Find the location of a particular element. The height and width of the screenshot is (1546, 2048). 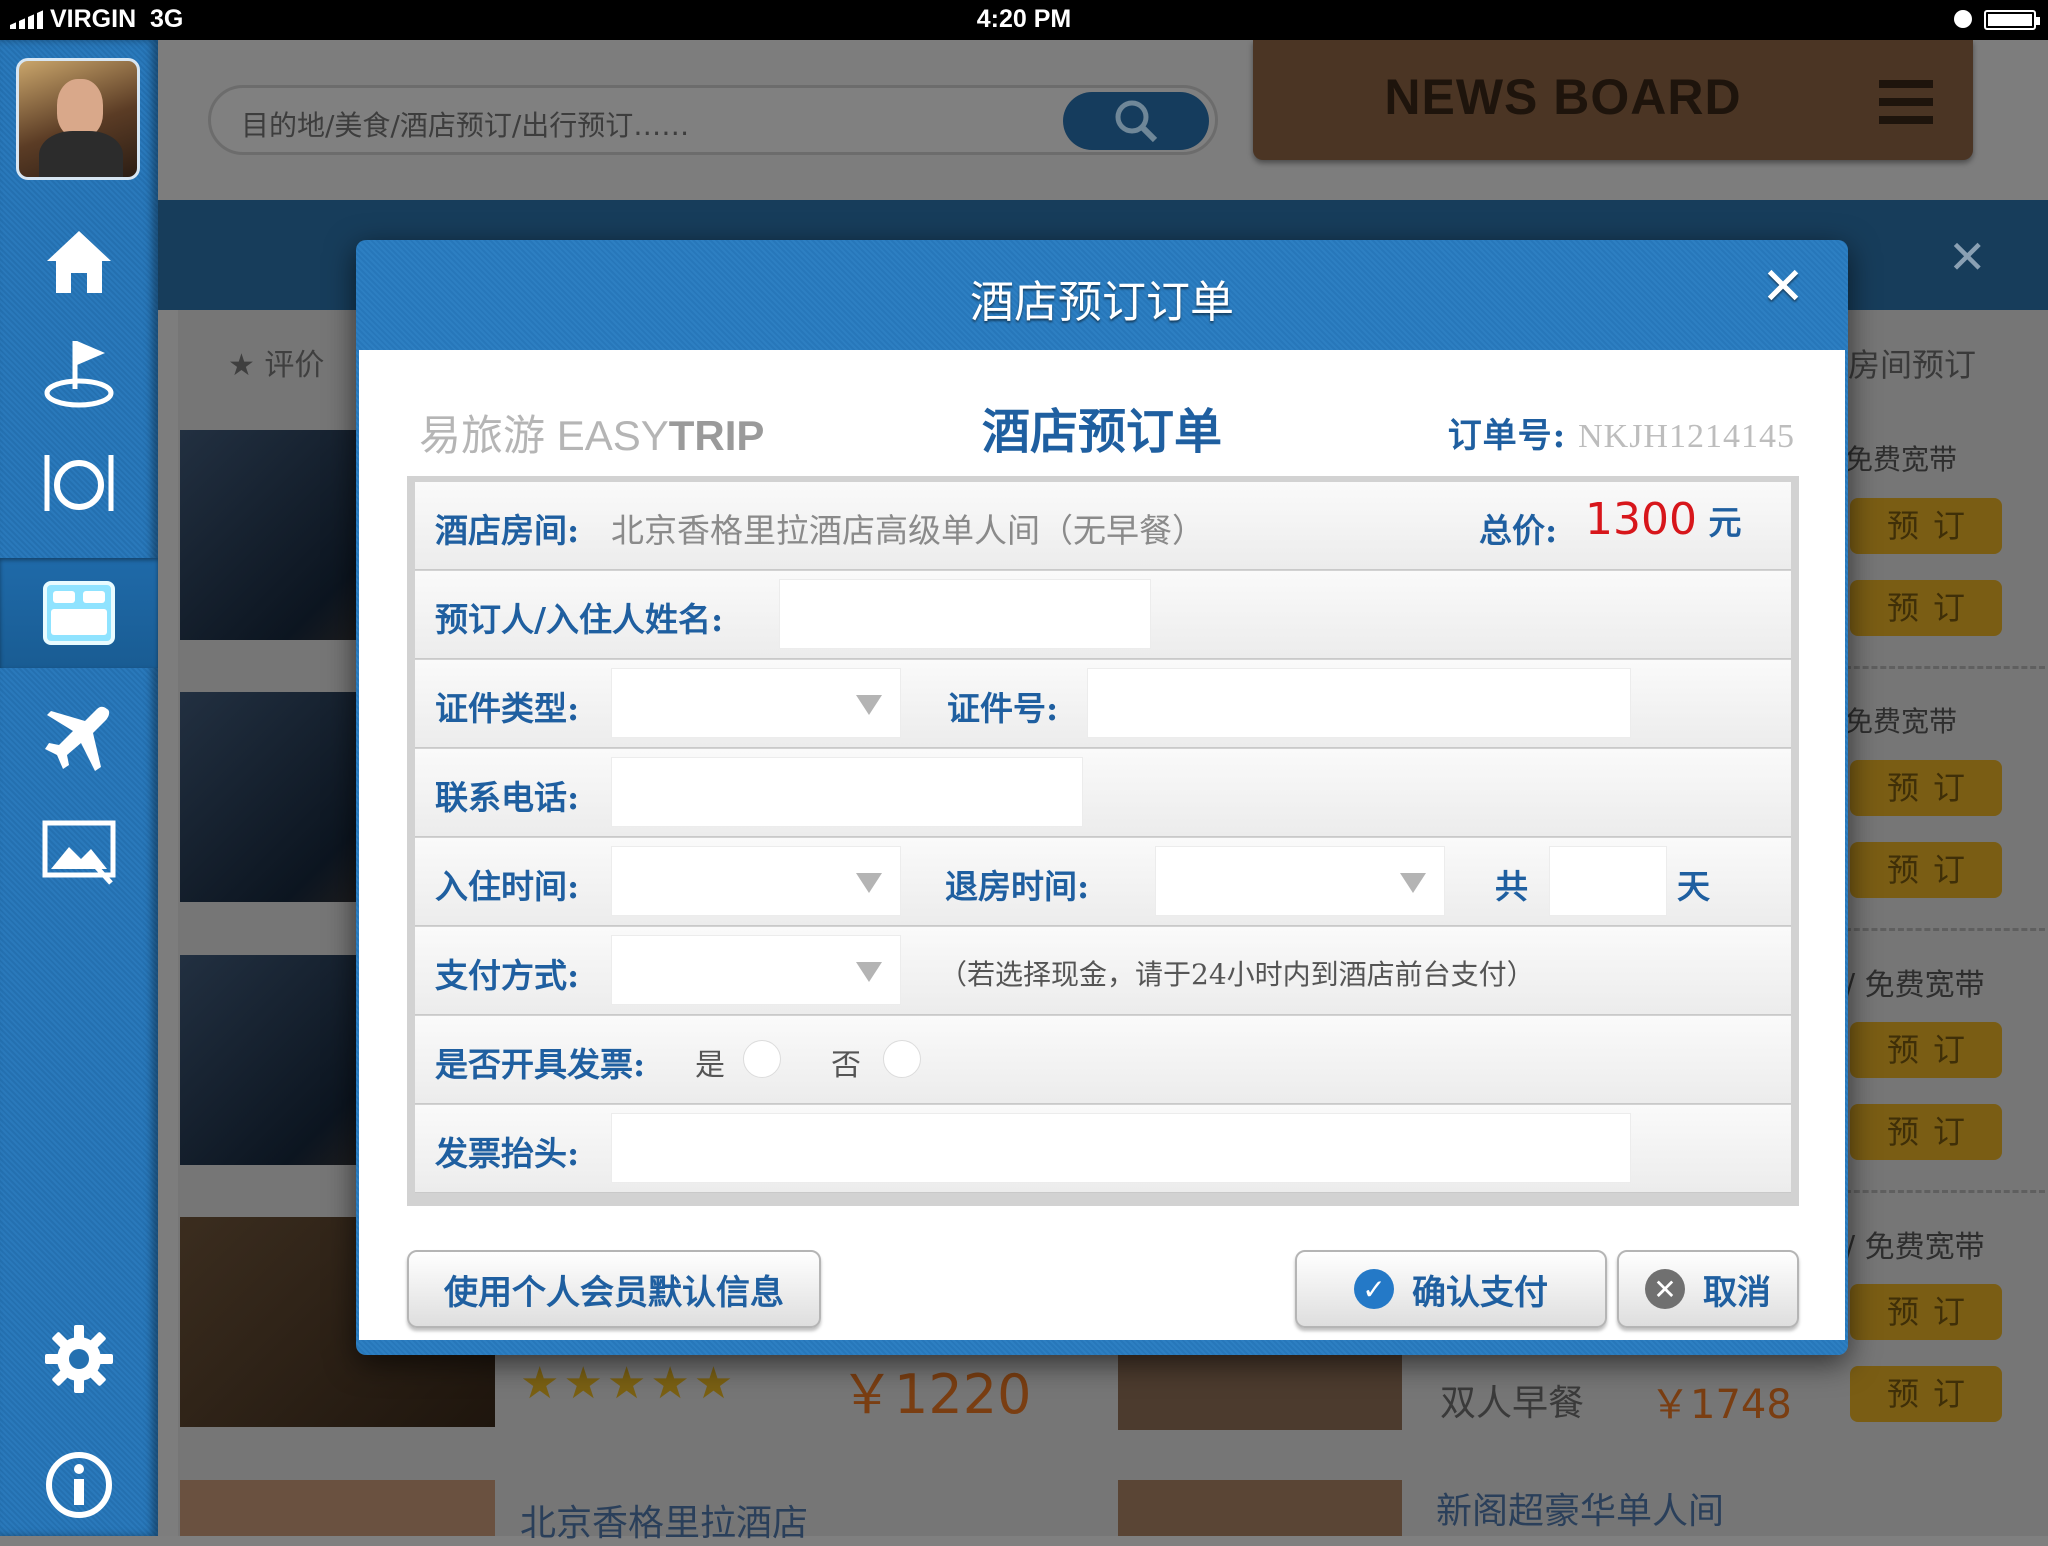

invoice-no-radio is located at coordinates (902, 1059).